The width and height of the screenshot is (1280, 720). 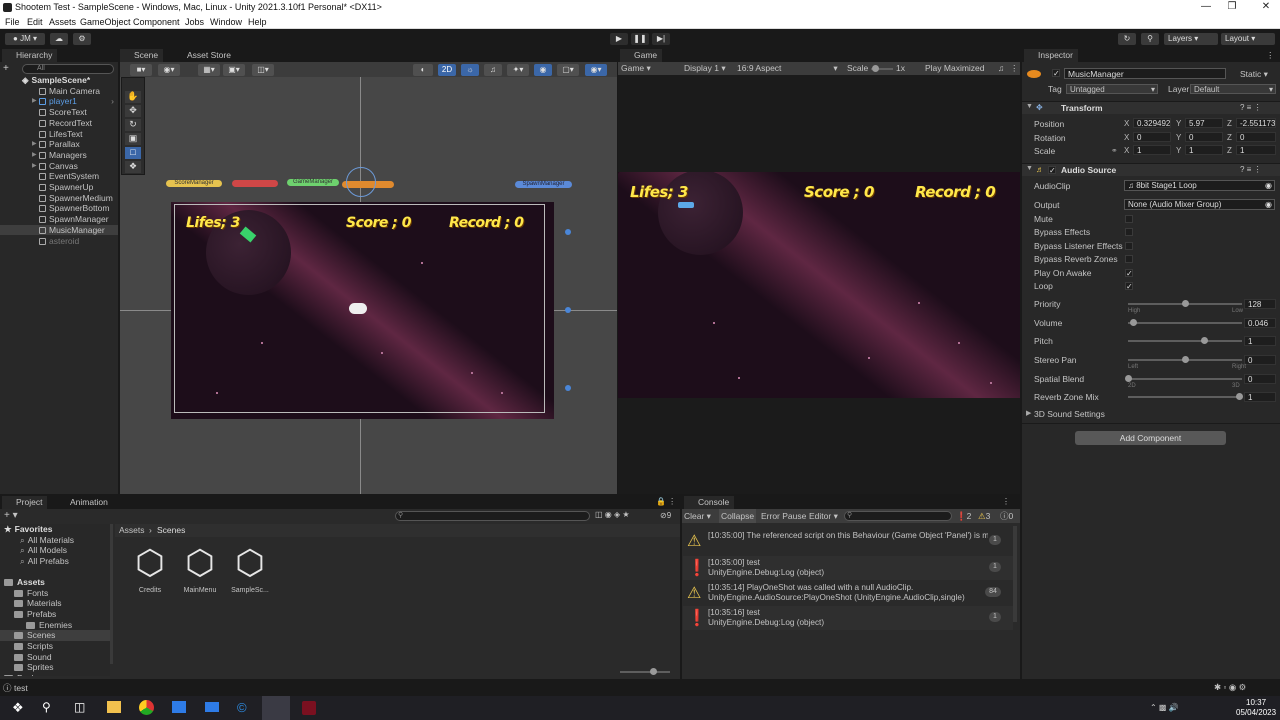 I want to click on hierarchy-item: RecordText, so click(x=59, y=123).